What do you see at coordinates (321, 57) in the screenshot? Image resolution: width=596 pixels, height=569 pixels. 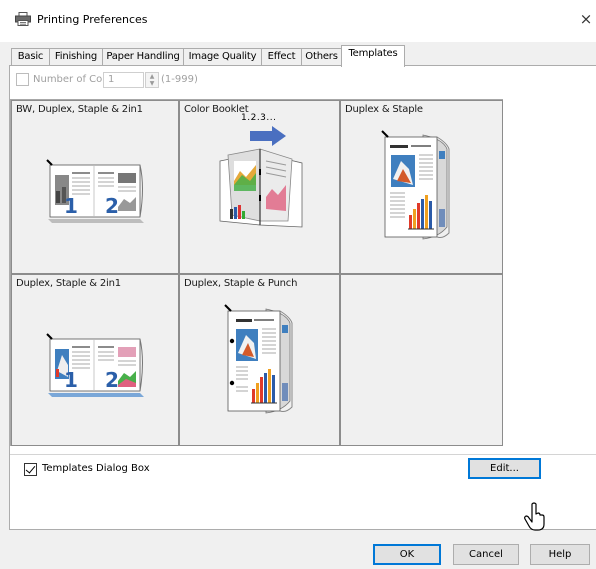 I see `tab-others: Others` at bounding box center [321, 57].